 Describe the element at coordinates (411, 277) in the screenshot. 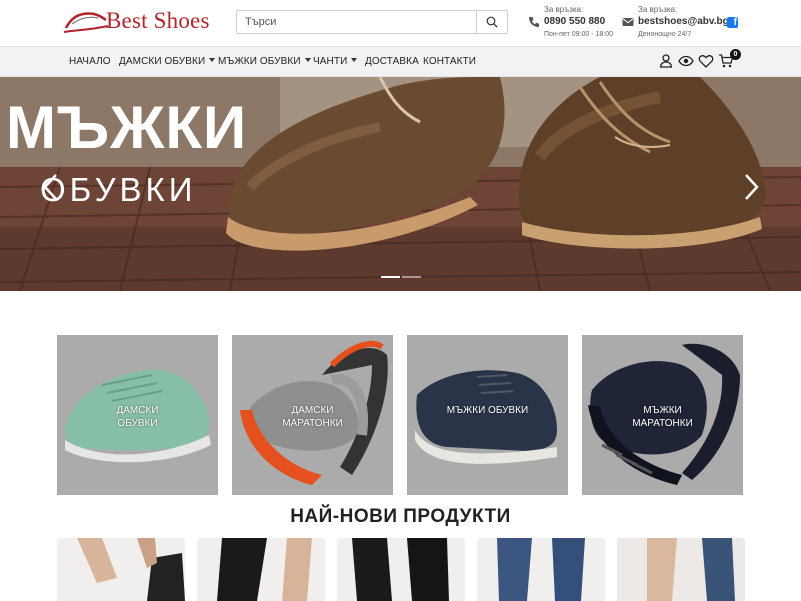

I see `slider-dot` at that location.